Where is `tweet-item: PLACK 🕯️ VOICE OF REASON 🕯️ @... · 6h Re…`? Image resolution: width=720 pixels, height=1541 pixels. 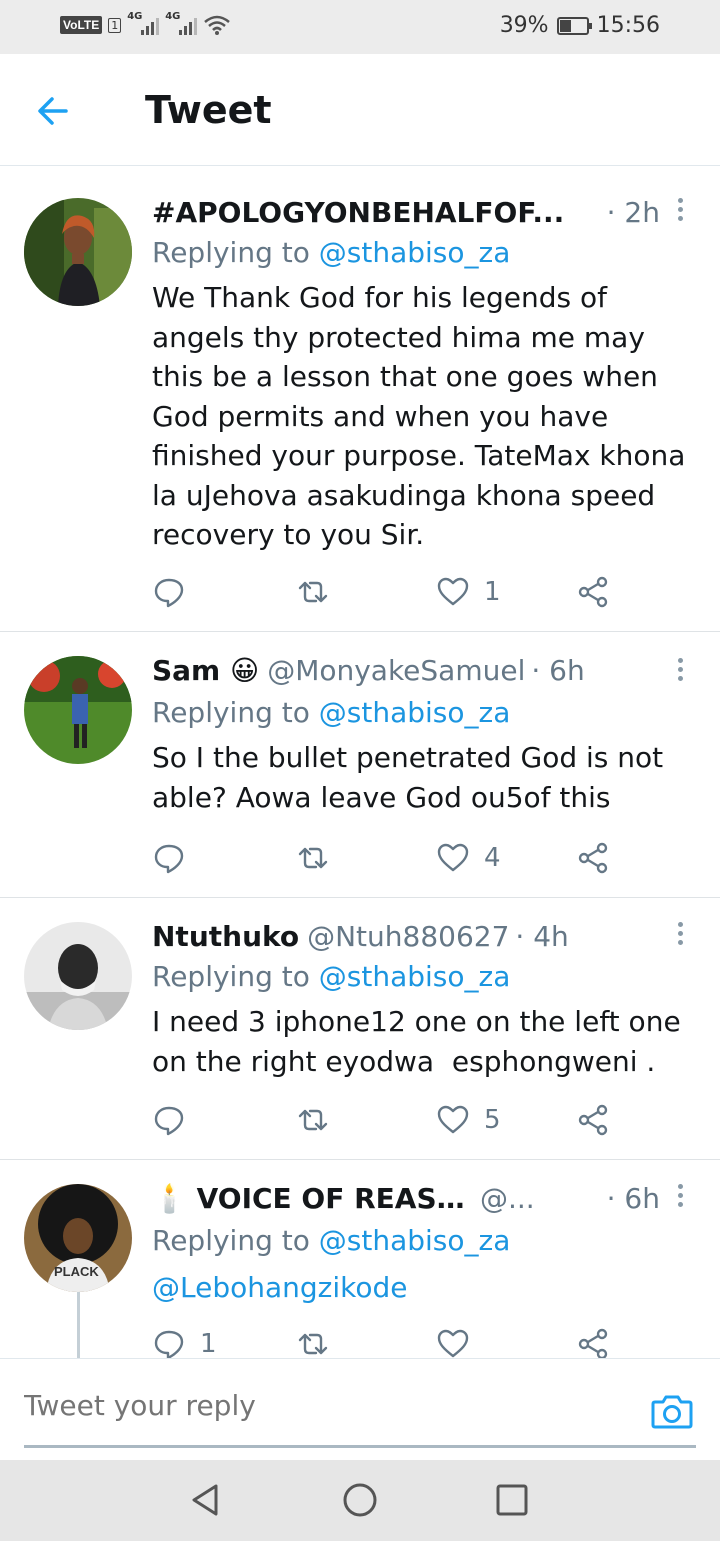
tweet-item: PLACK 🕯️ VOICE OF REASON 🕯️ @... · 6h Re… is located at coordinates (360, 1259).